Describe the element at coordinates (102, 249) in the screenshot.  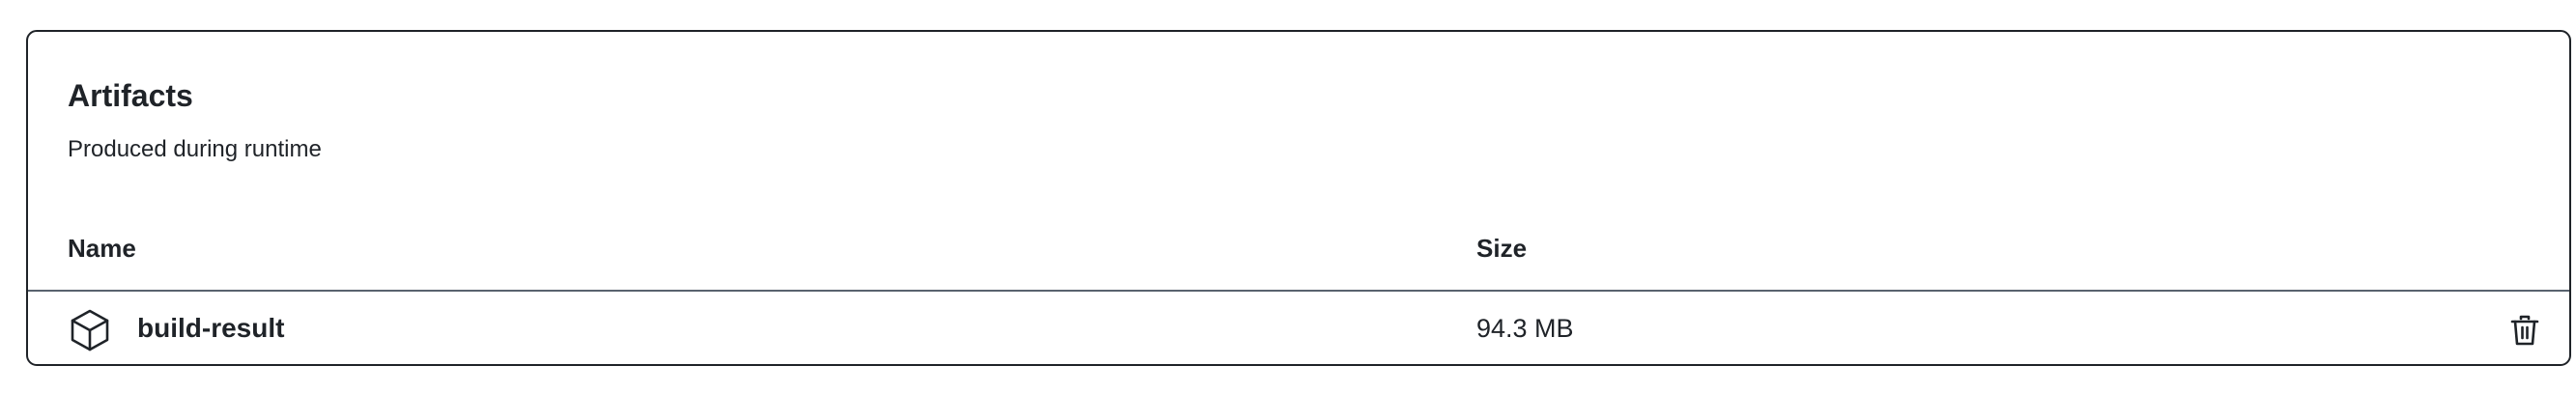
I see `column-header-name: Name` at that location.